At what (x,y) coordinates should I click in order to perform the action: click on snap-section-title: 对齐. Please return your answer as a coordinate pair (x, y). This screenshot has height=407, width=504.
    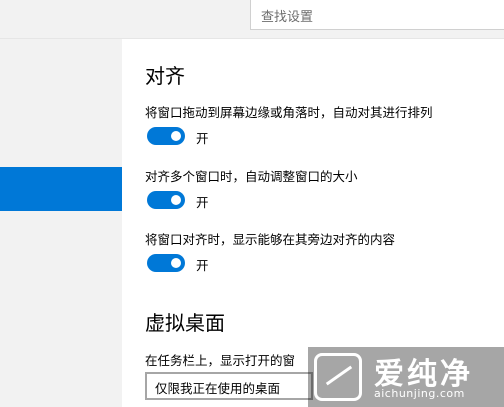
    Looking at the image, I should click on (165, 76).